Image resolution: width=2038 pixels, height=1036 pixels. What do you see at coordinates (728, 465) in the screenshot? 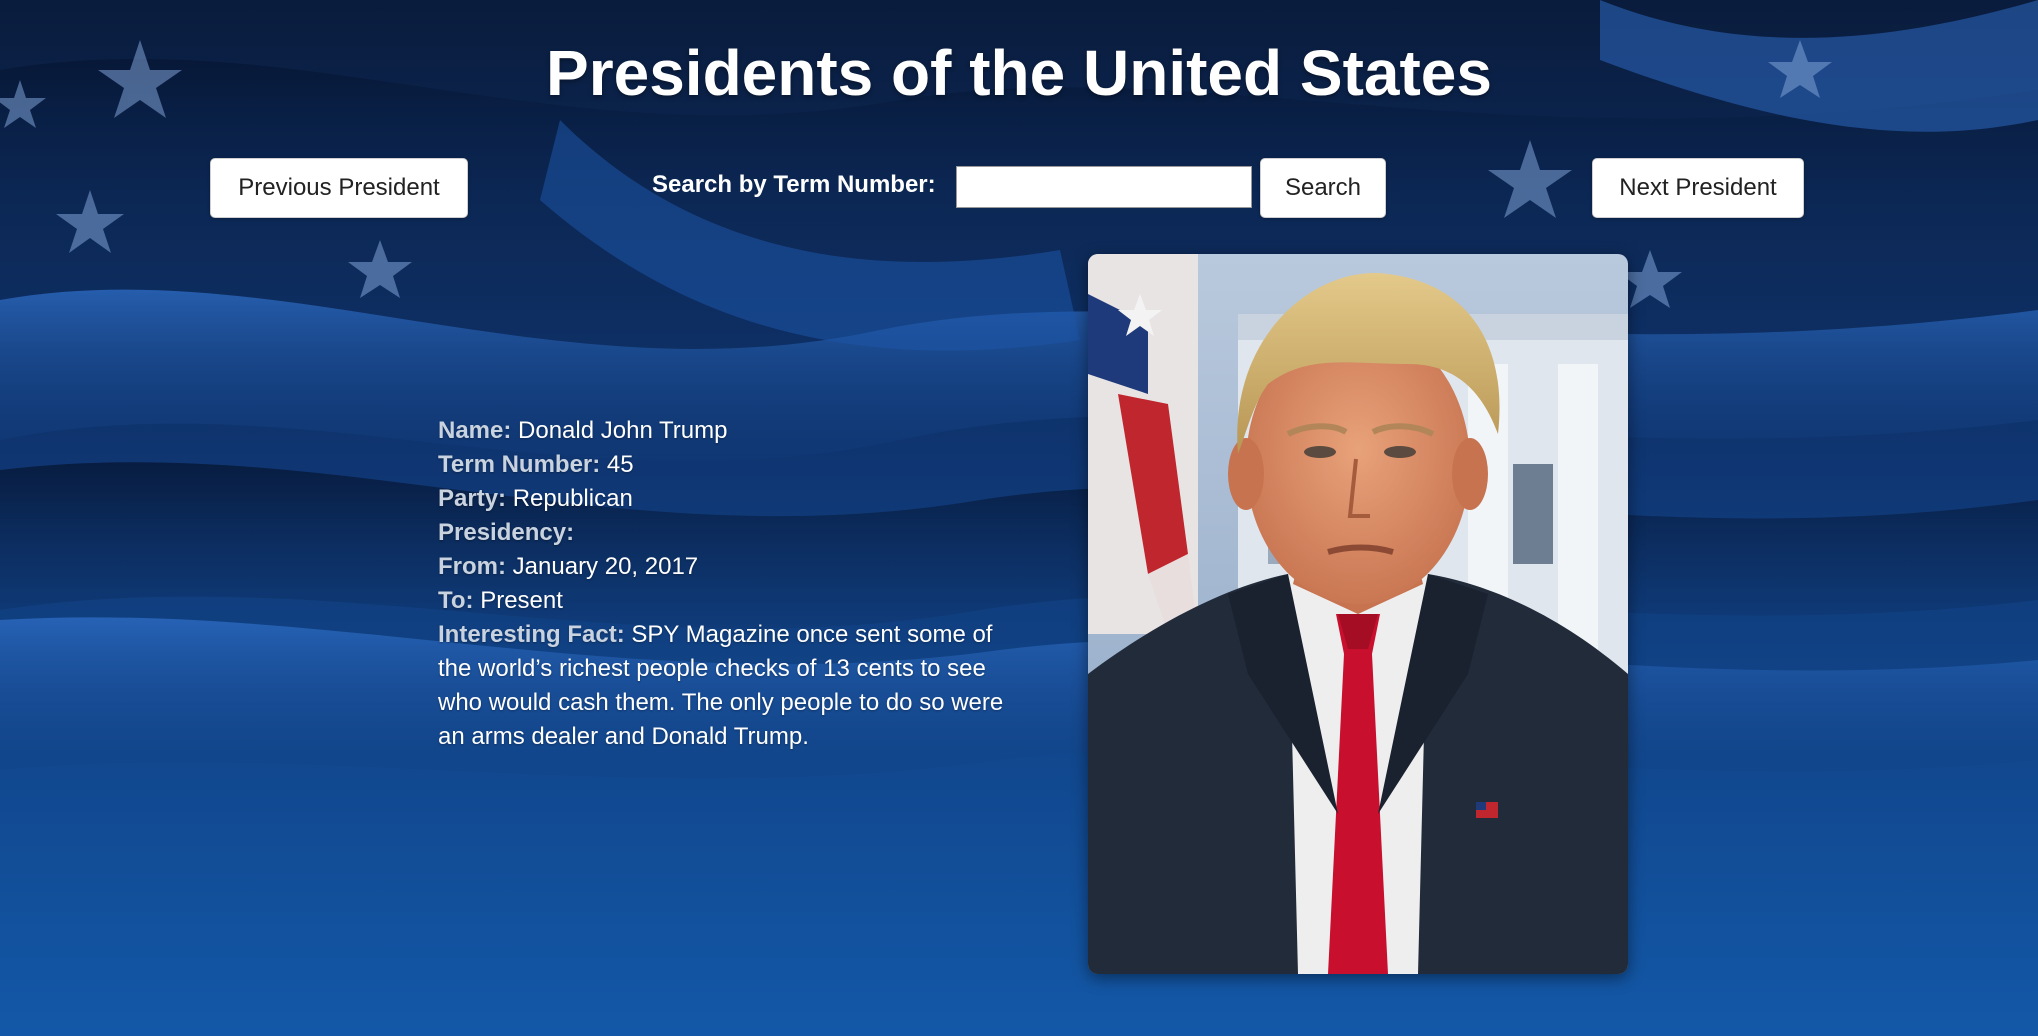
I see `term-row: Term Number: 45` at bounding box center [728, 465].